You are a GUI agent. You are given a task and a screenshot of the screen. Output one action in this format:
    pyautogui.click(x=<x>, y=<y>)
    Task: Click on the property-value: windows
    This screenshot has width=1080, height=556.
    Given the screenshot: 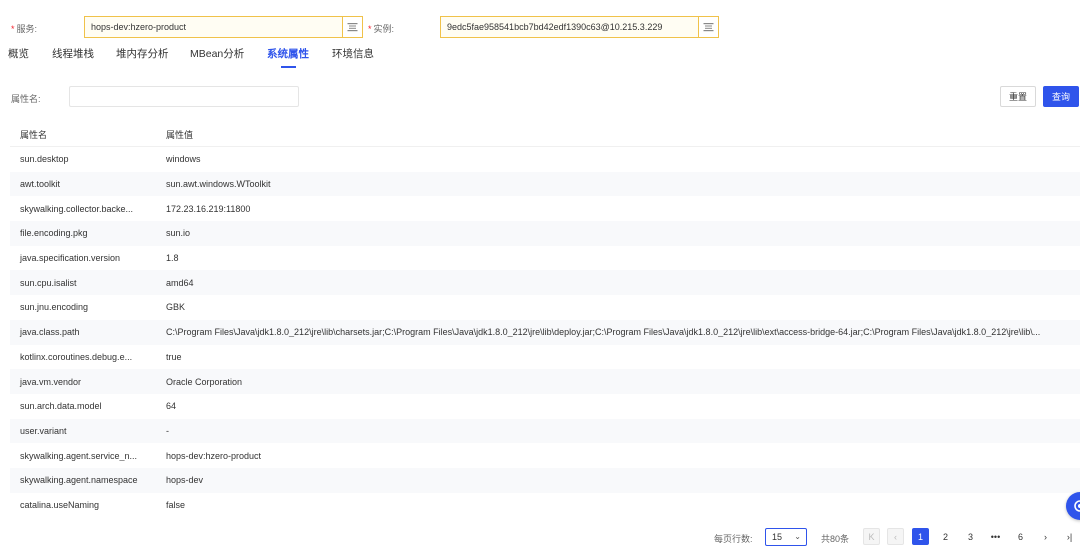 What is the action you would take?
    pyautogui.click(x=183, y=159)
    